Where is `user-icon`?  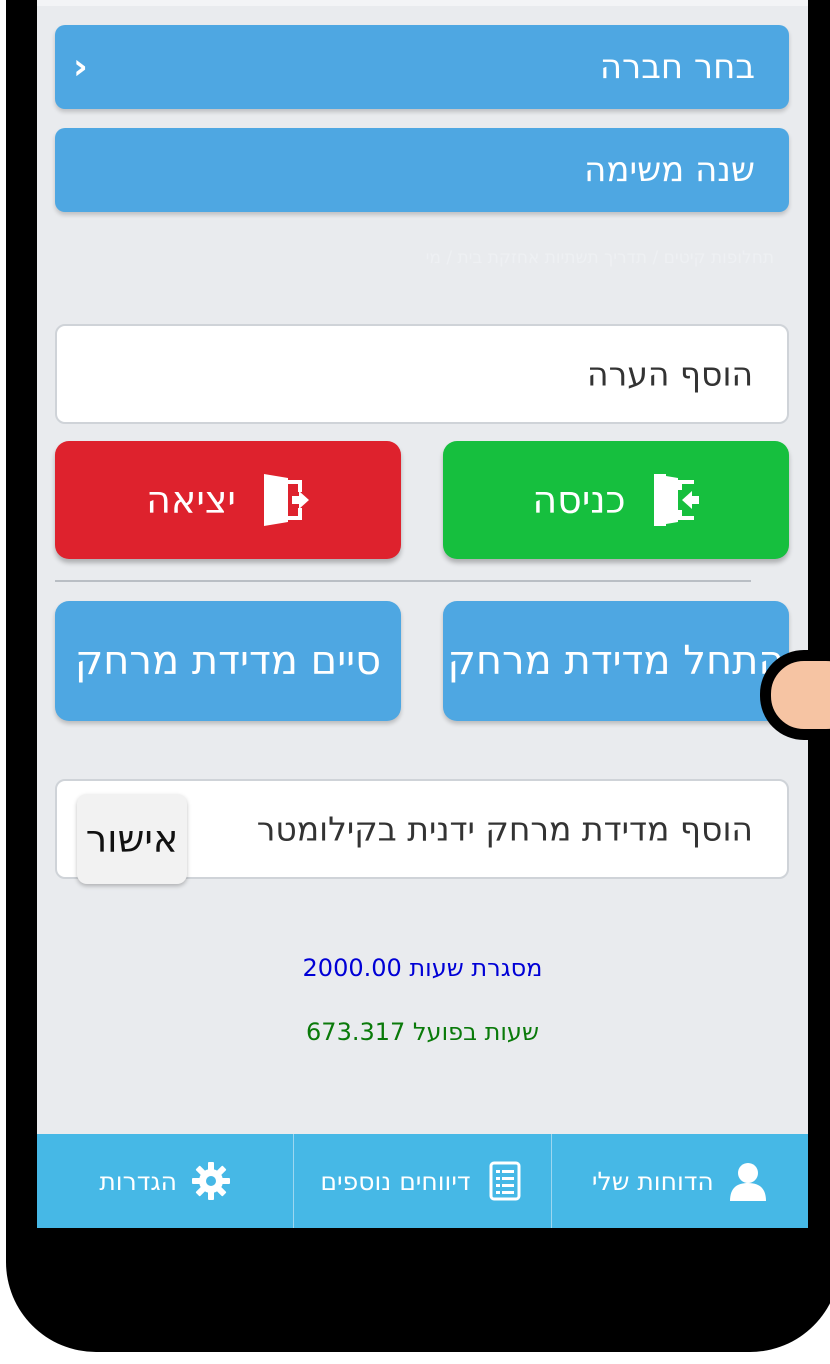 user-icon is located at coordinates (748, 1181).